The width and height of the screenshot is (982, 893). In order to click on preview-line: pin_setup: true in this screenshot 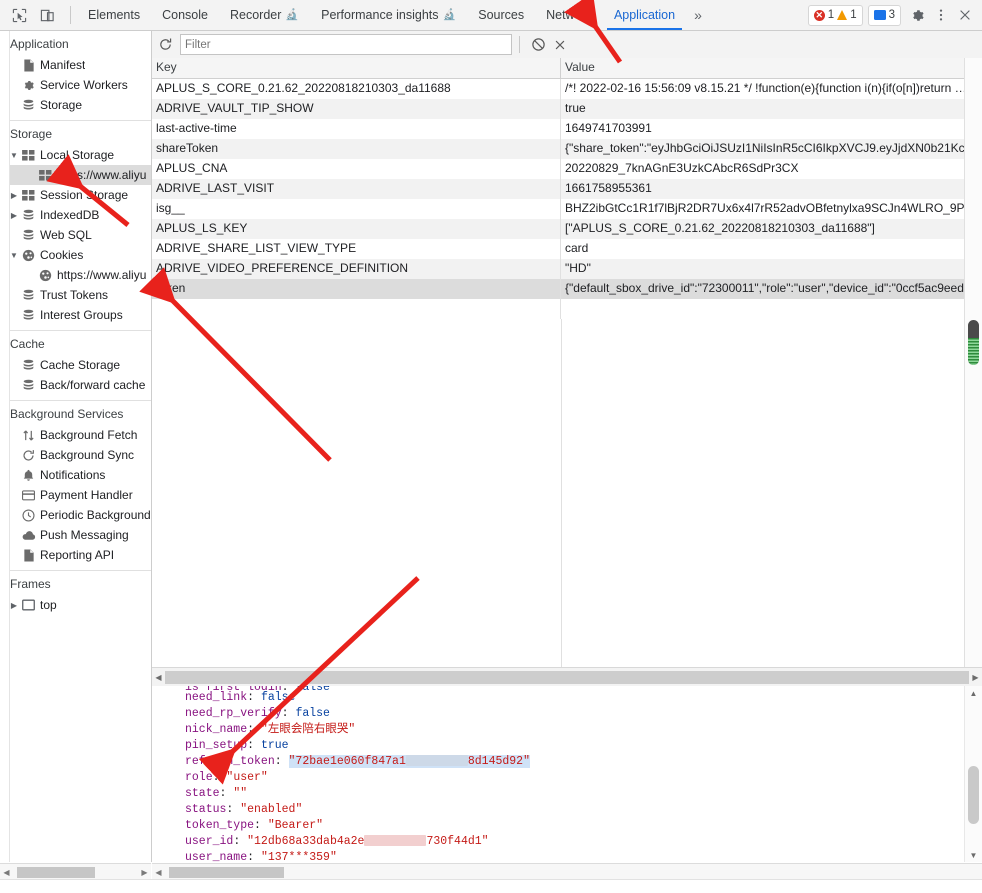, I will do `click(575, 746)`.